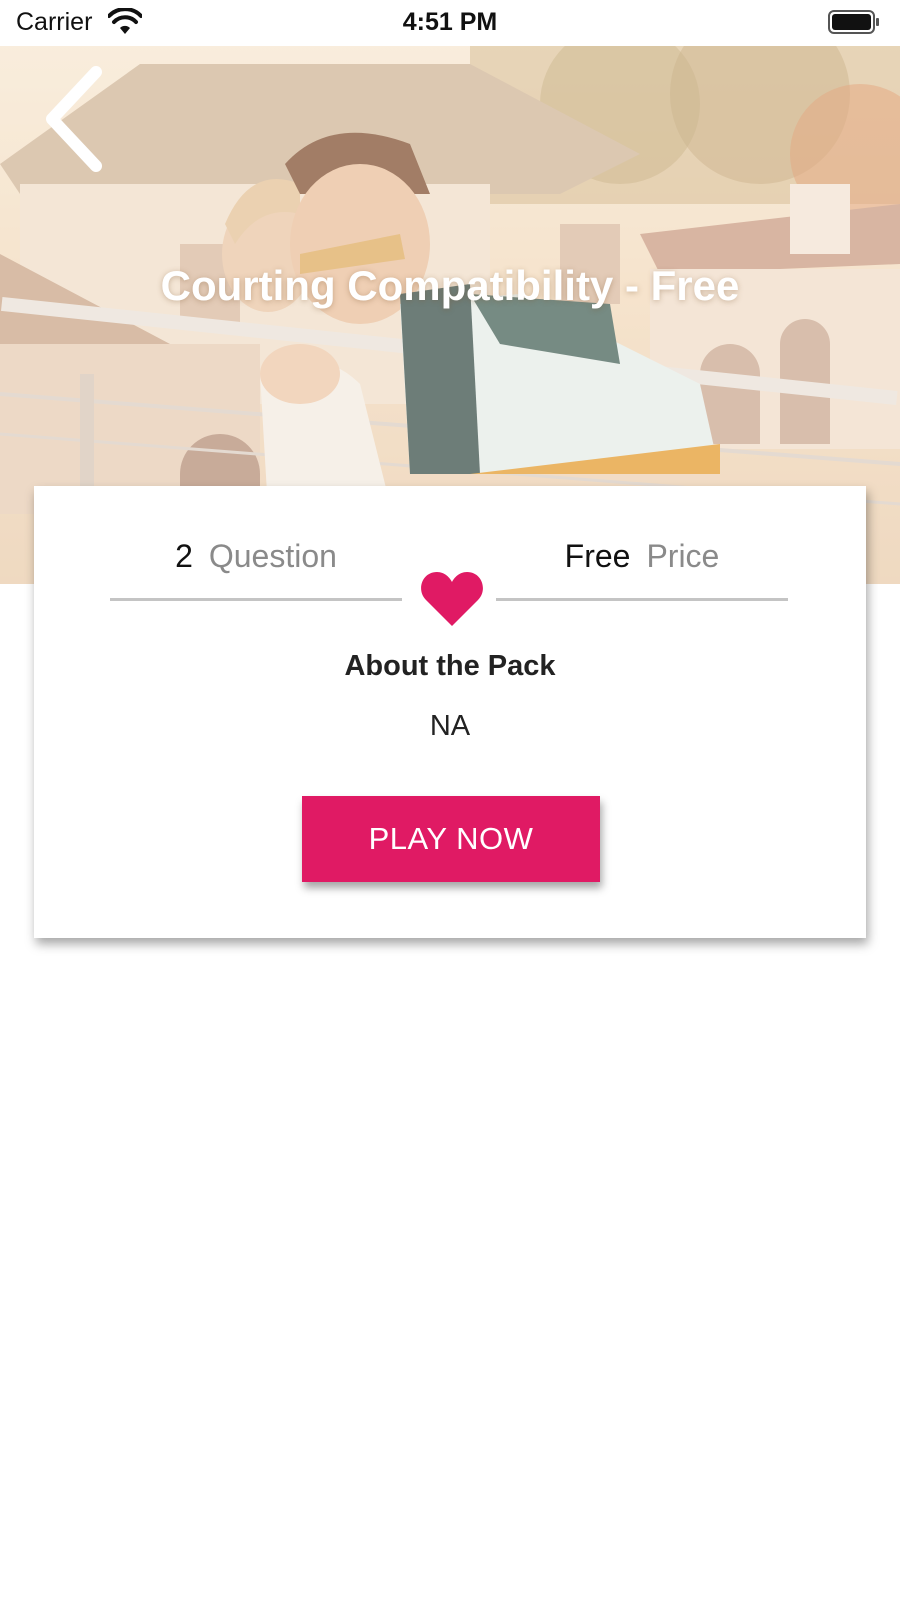 The width and height of the screenshot is (900, 1598). I want to click on status-time: 4:51 PM, so click(450, 22).